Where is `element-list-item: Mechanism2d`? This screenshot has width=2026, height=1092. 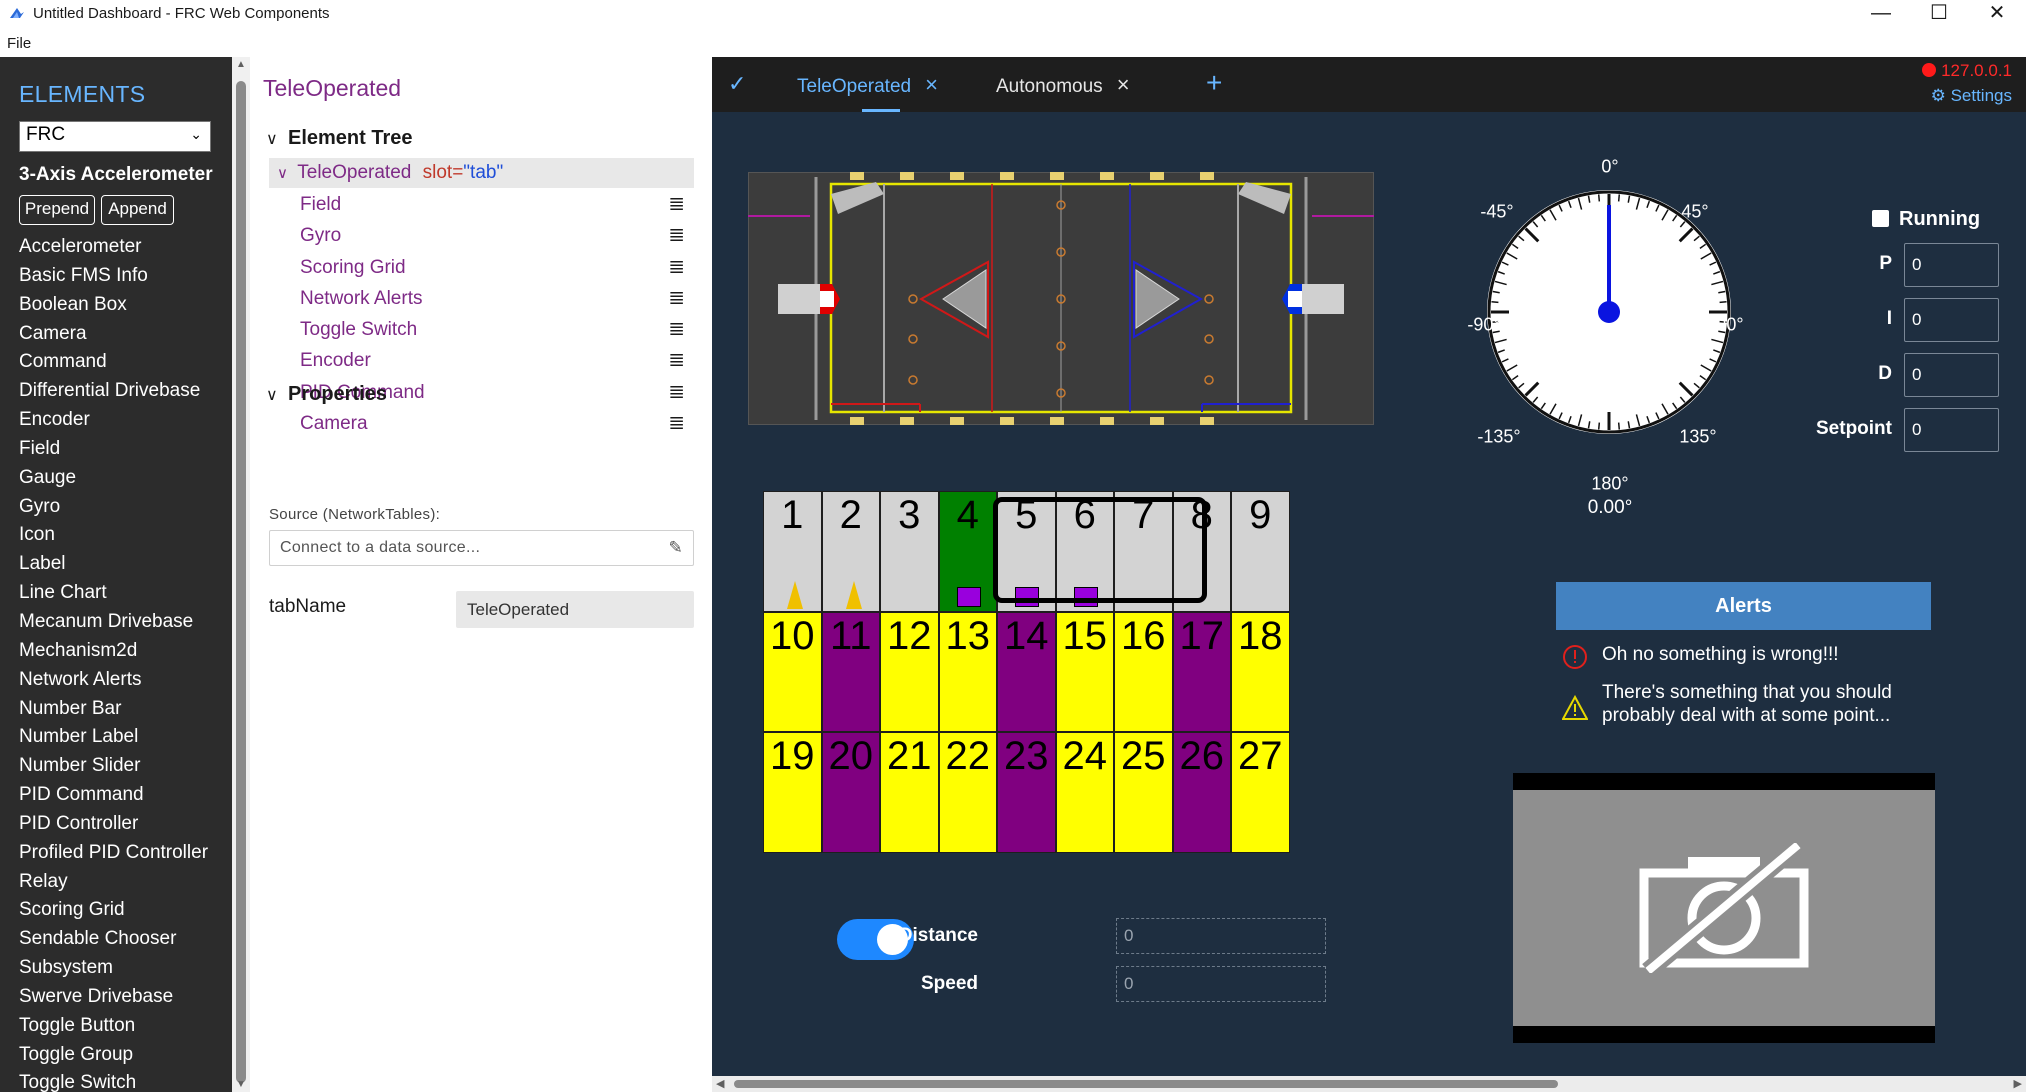 element-list-item: Mechanism2d is located at coordinates (113, 651).